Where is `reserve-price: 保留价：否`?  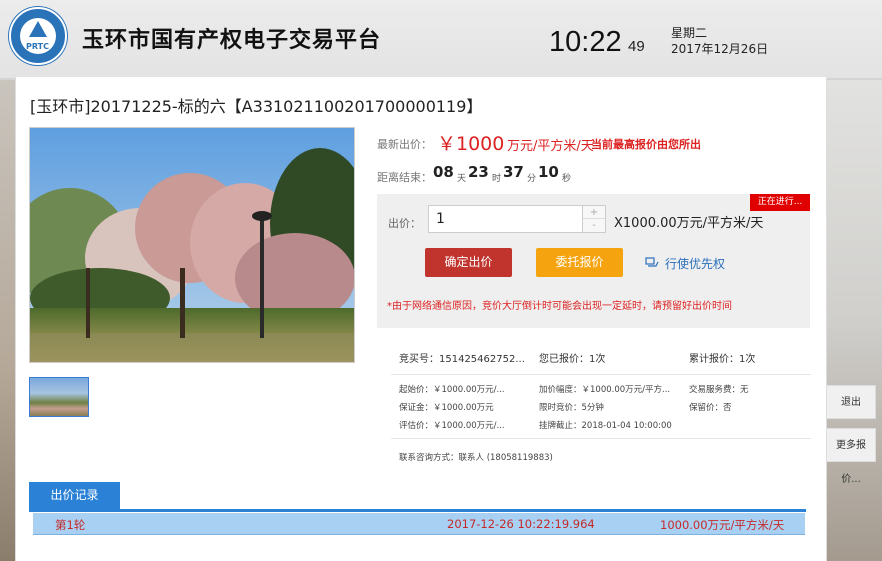
reserve-price: 保留价：否 is located at coordinates (710, 408).